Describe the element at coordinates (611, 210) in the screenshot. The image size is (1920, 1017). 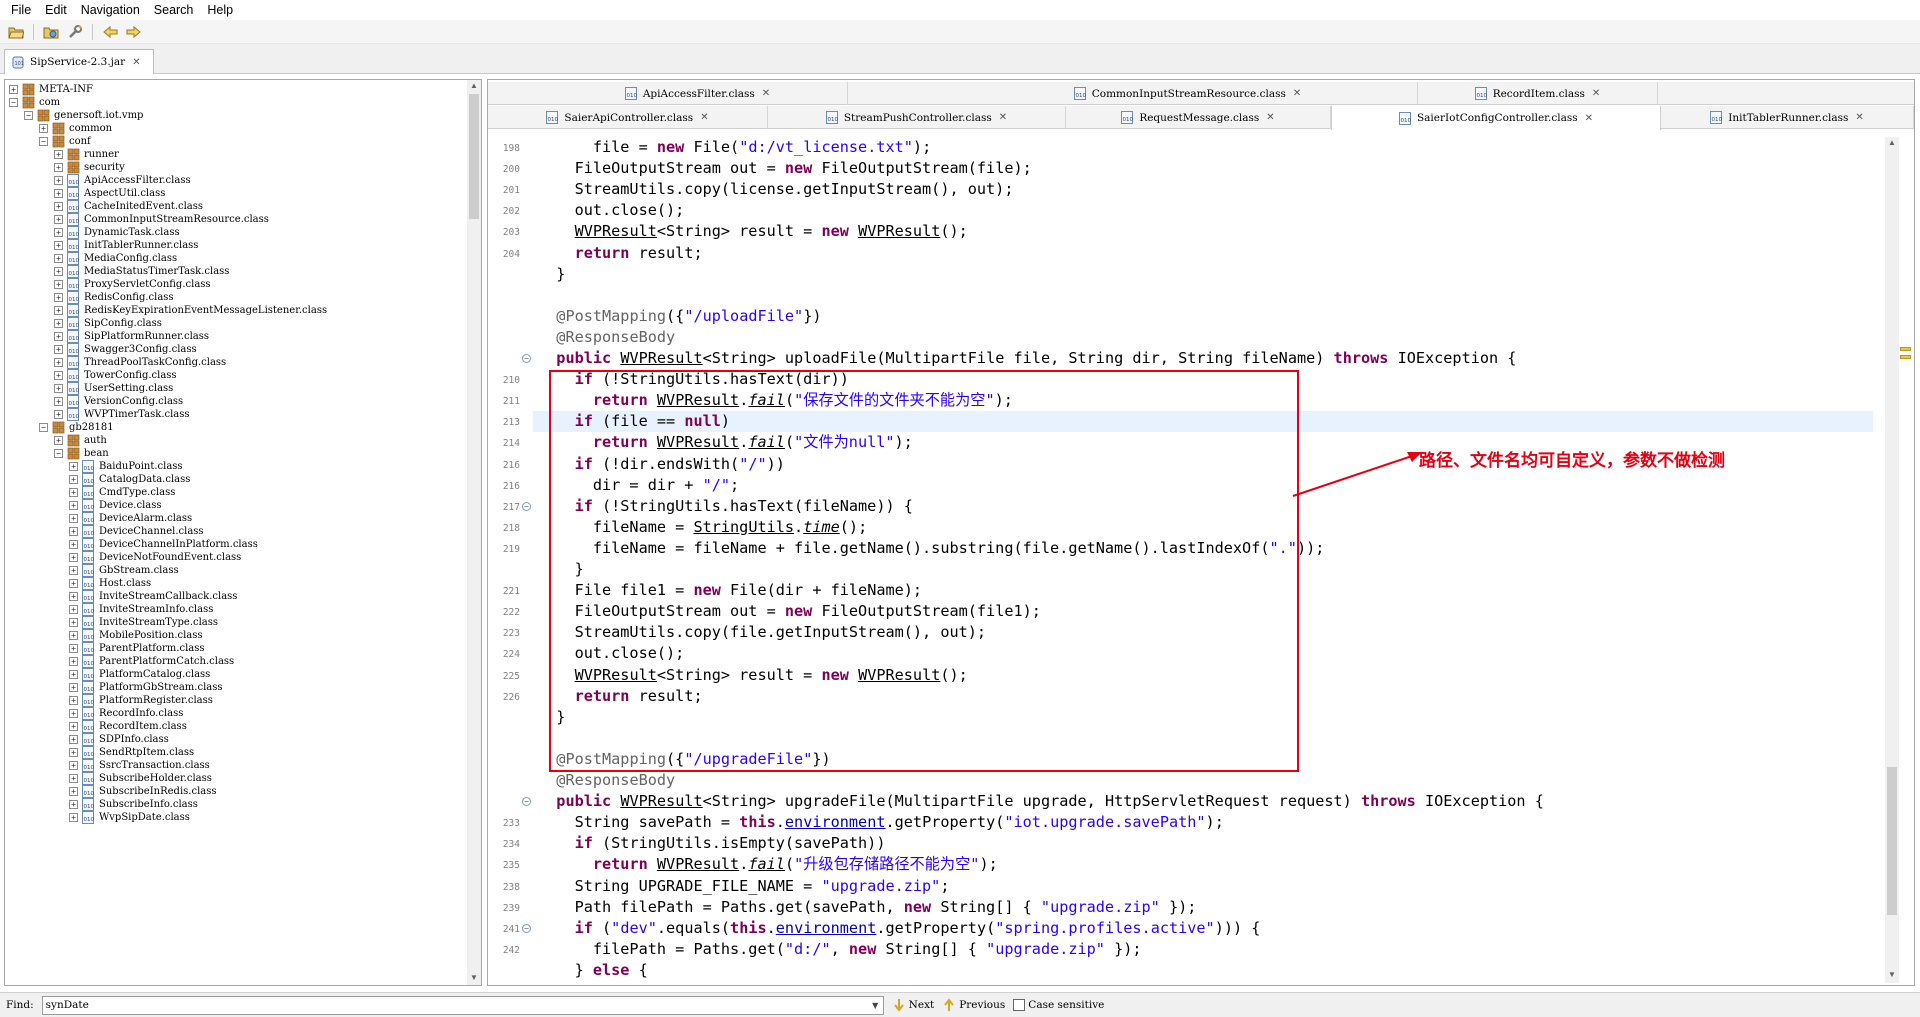
I see `code-line: out.close();` at that location.